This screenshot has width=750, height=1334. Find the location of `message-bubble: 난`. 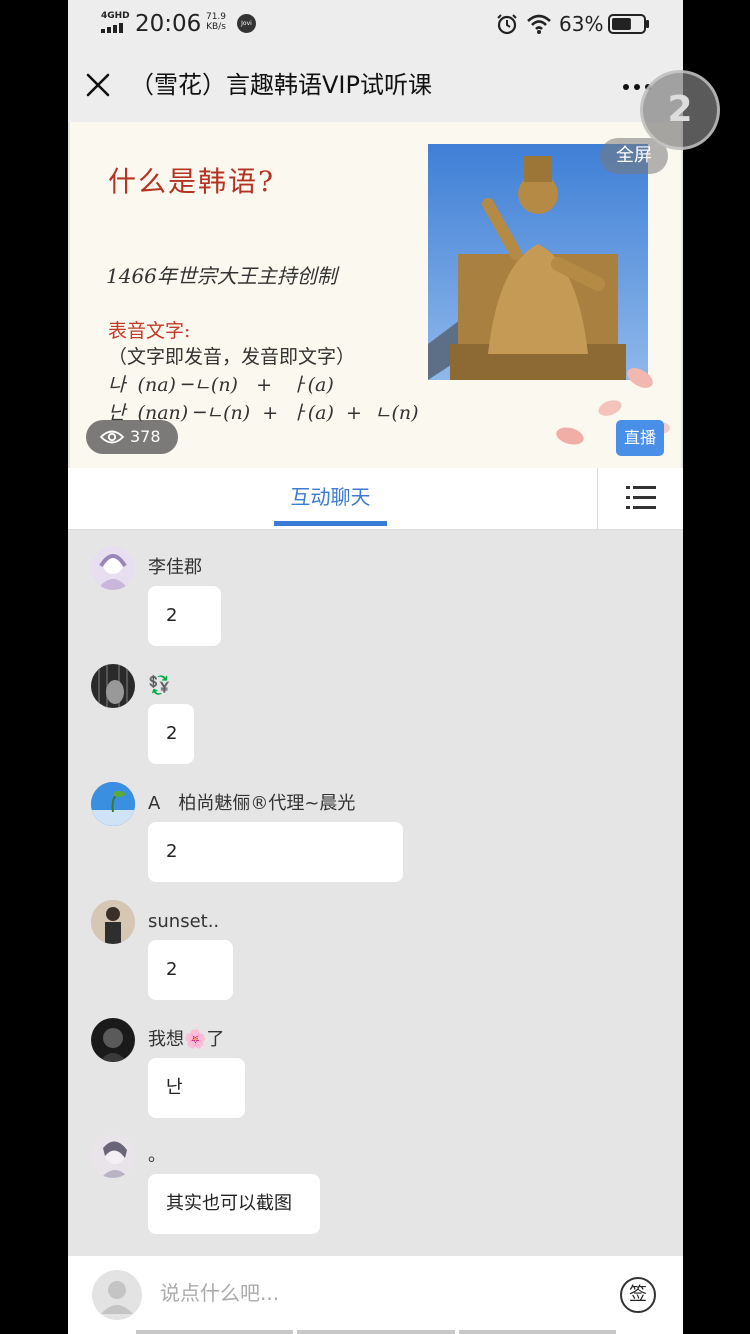

message-bubble: 난 is located at coordinates (196, 1088).